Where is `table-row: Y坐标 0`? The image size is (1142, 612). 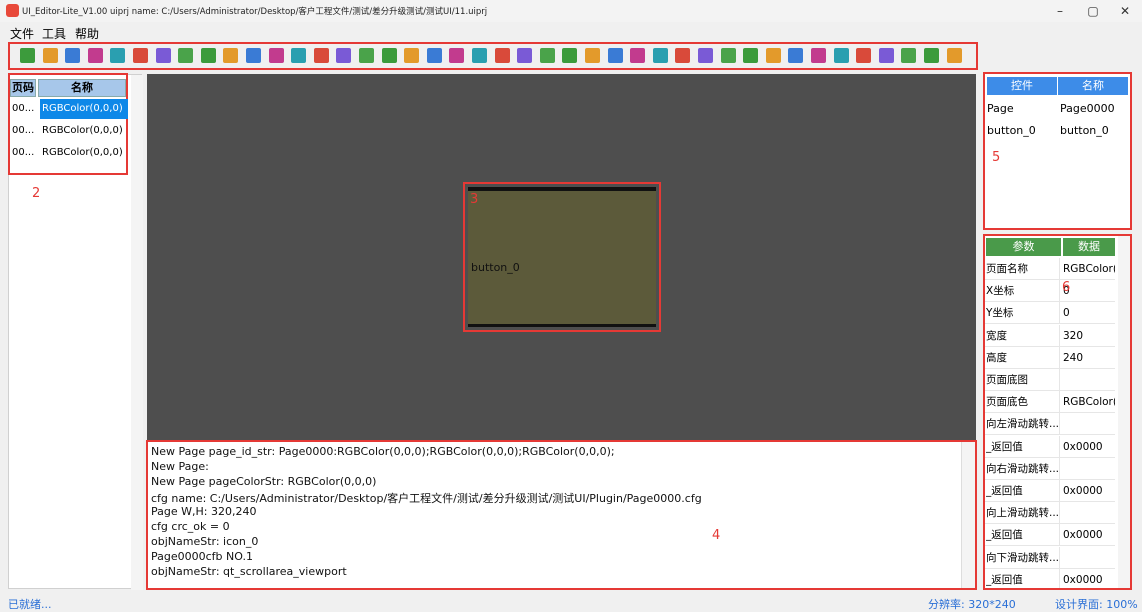 table-row: Y坐标 0 is located at coordinates (1050, 313).